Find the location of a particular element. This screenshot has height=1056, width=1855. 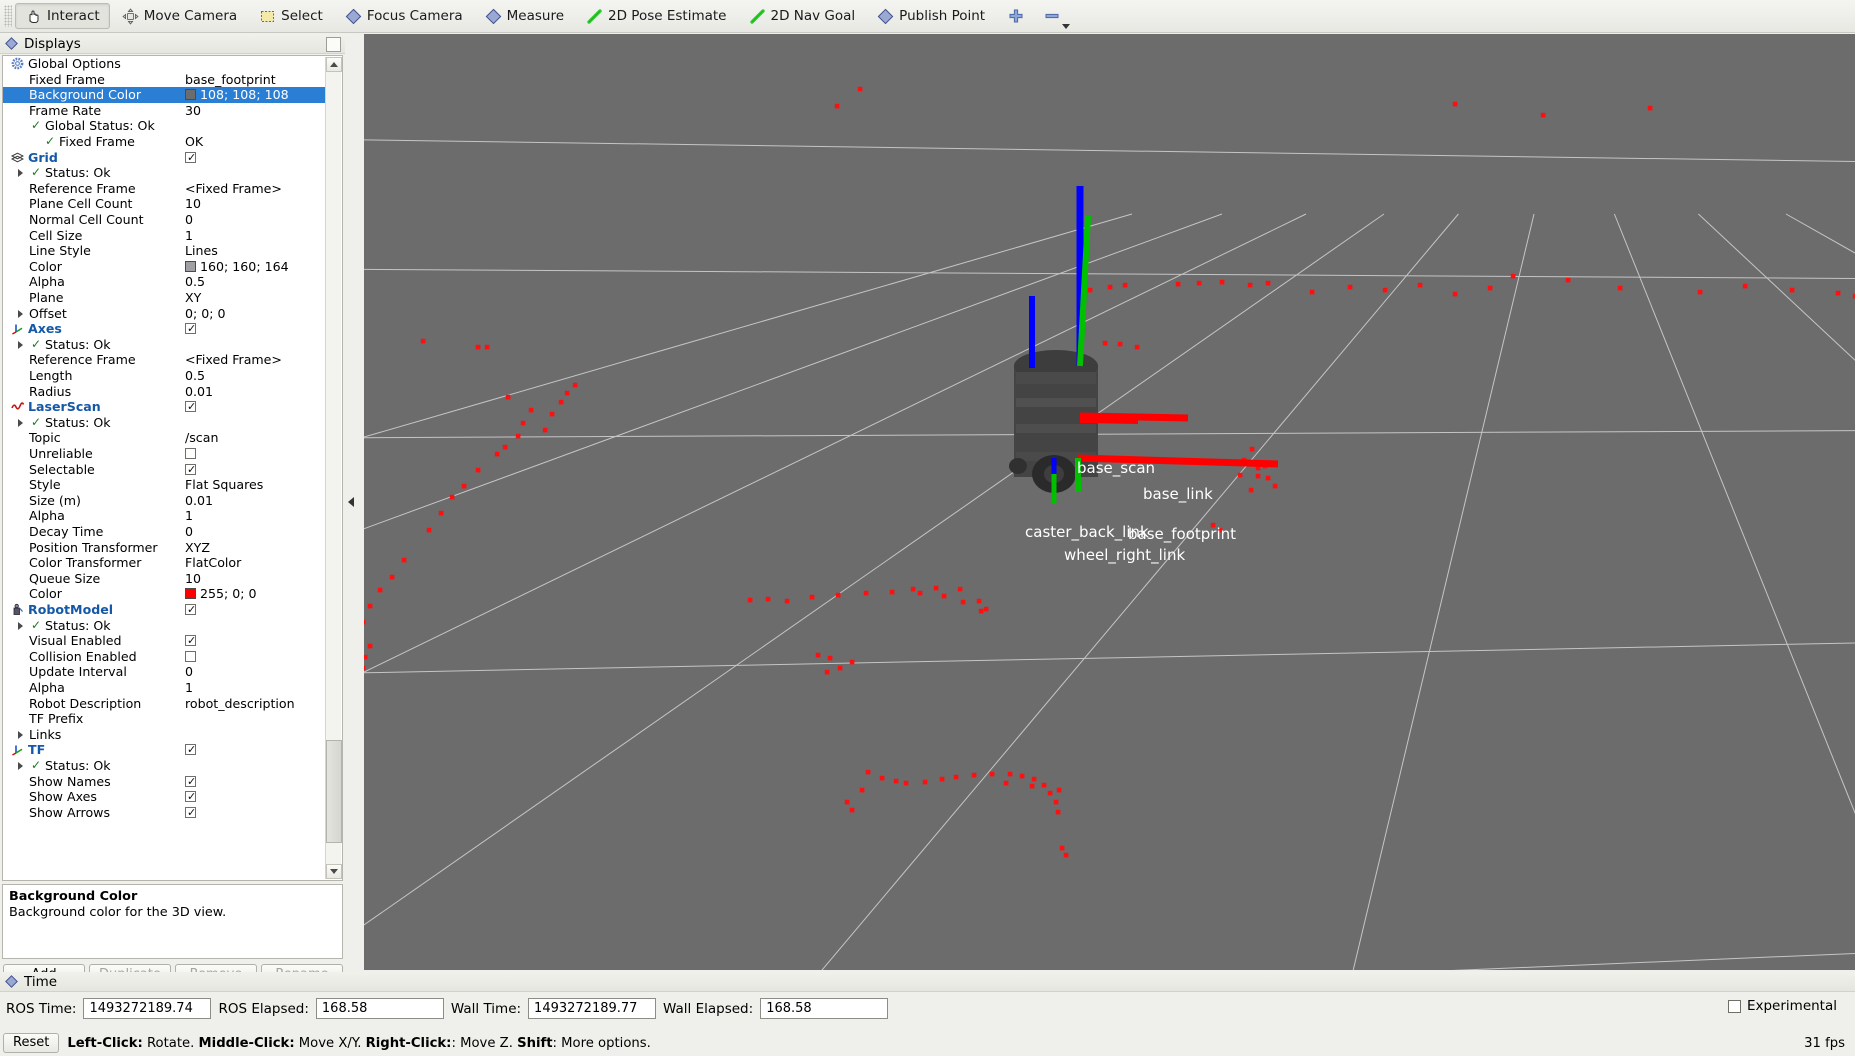

time-field-input: 1493272189.77 is located at coordinates (592, 1008).